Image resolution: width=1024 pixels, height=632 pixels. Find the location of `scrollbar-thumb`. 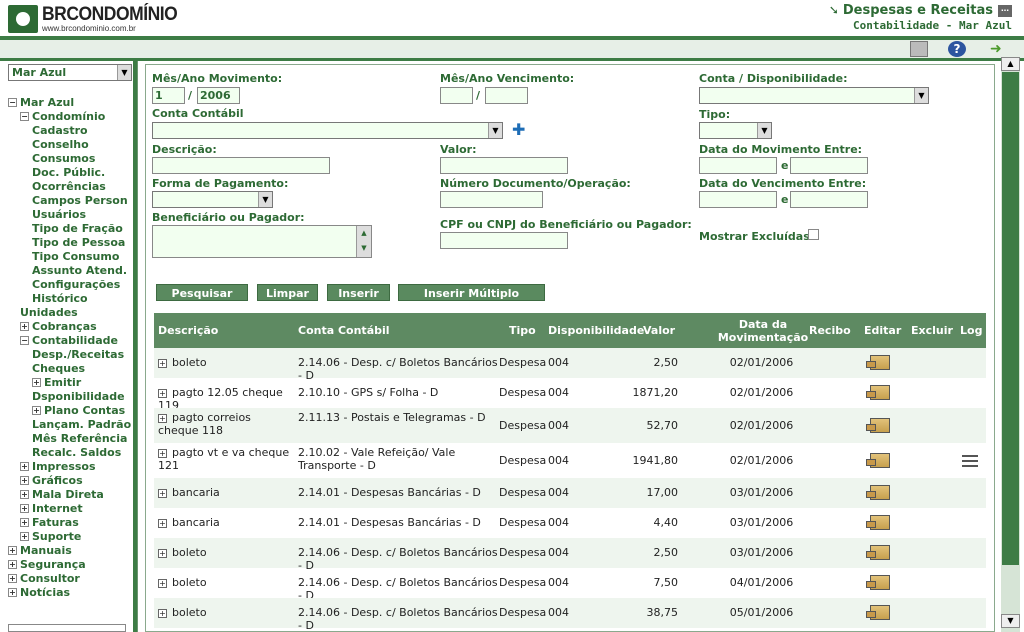

scrollbar-thumb is located at coordinates (1010, 318).